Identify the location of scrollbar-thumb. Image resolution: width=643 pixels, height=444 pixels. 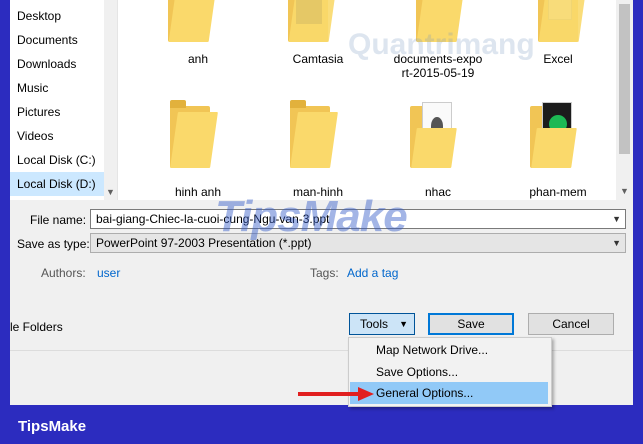
(624, 79).